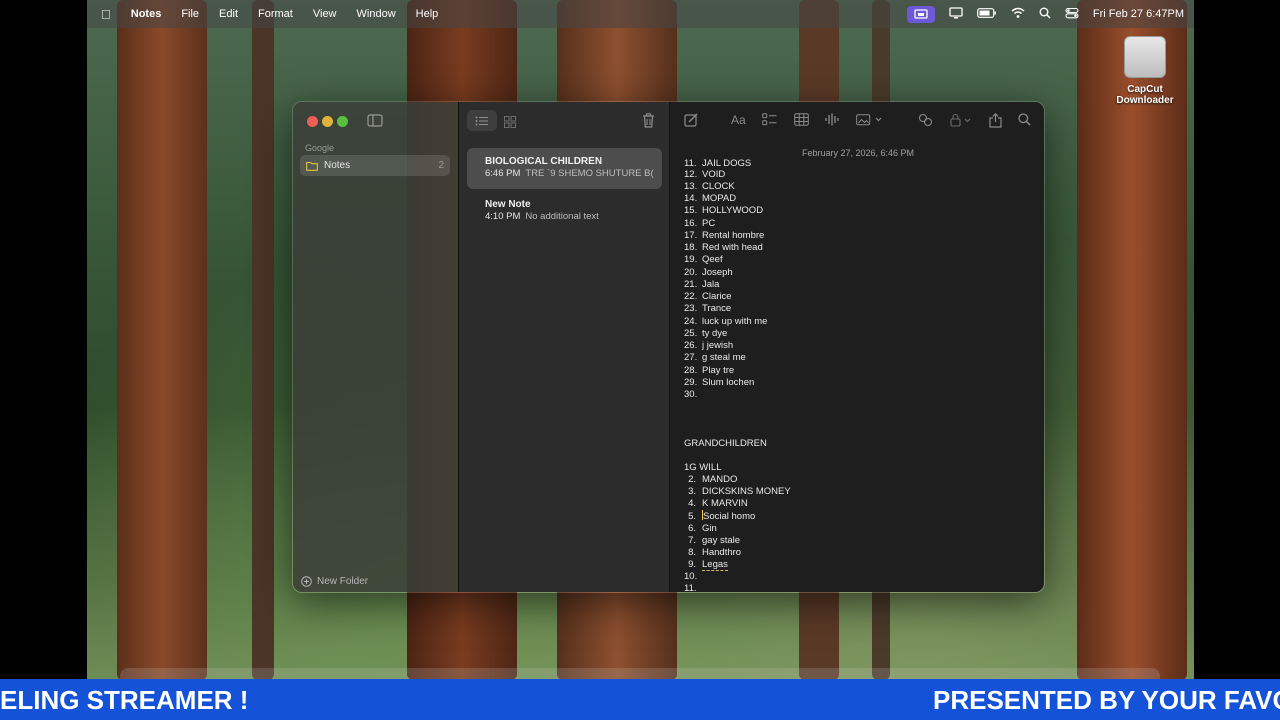 The image size is (1280, 720). Describe the element at coordinates (691, 576) in the screenshot. I see `list-line: 10.` at that location.